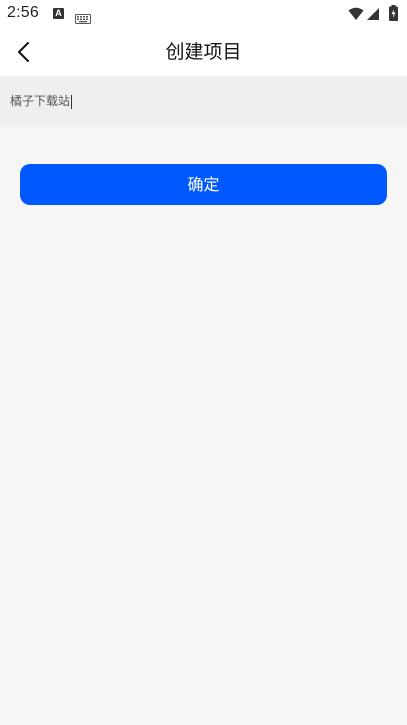 This screenshot has height=725, width=407. Describe the element at coordinates (23, 12) in the screenshot. I see `status-time: 2:56` at that location.